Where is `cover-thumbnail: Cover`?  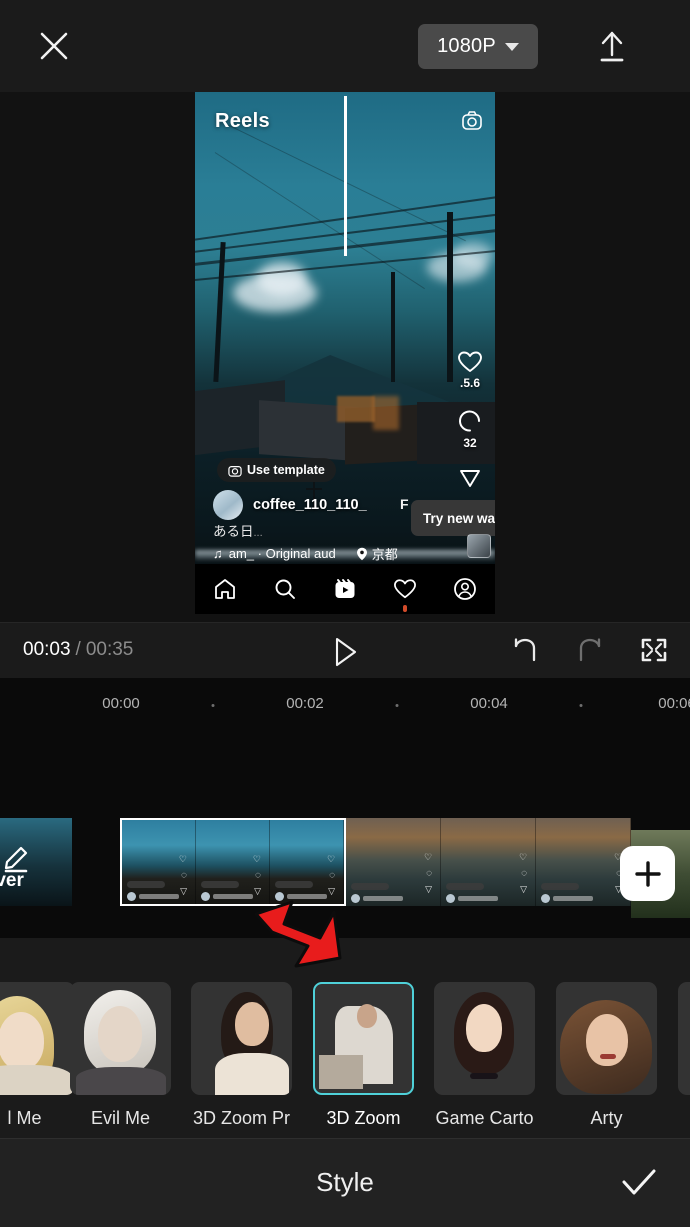
cover-thumbnail: Cover is located at coordinates (36, 862).